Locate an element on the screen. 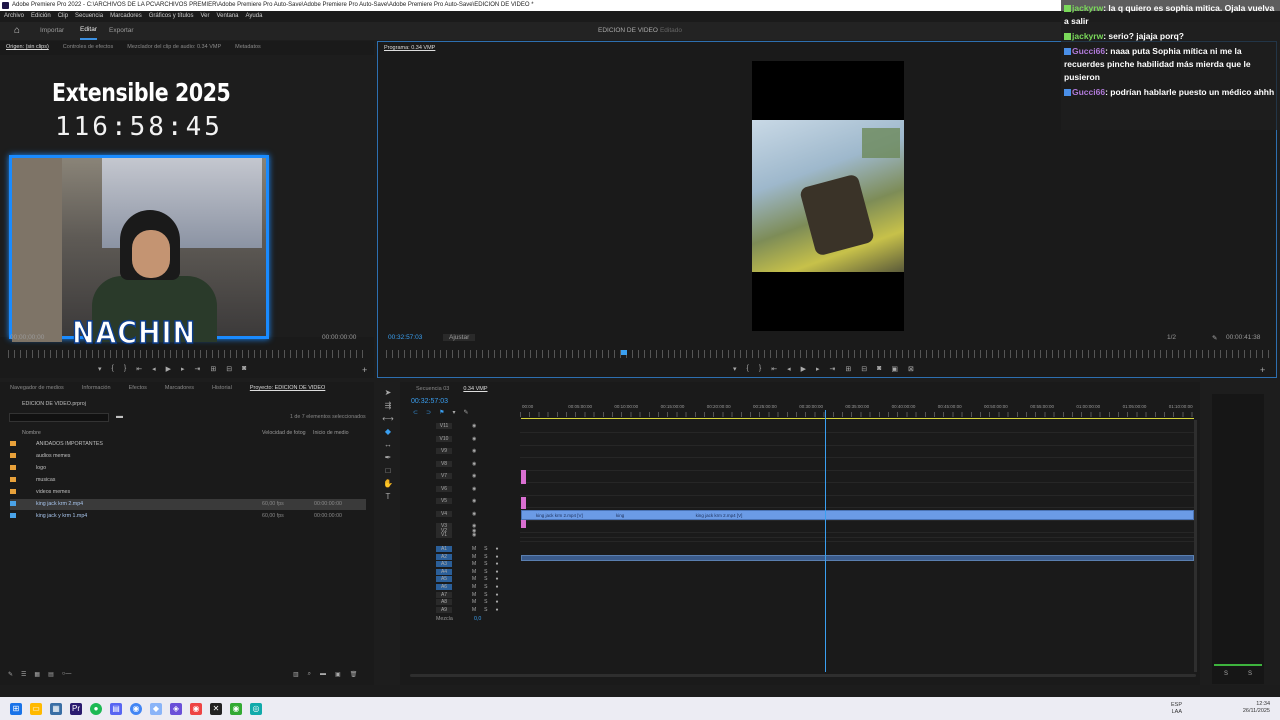 This screenshot has height=720, width=1280. video-track-header: V1 ◉ is located at coordinates (462, 537).